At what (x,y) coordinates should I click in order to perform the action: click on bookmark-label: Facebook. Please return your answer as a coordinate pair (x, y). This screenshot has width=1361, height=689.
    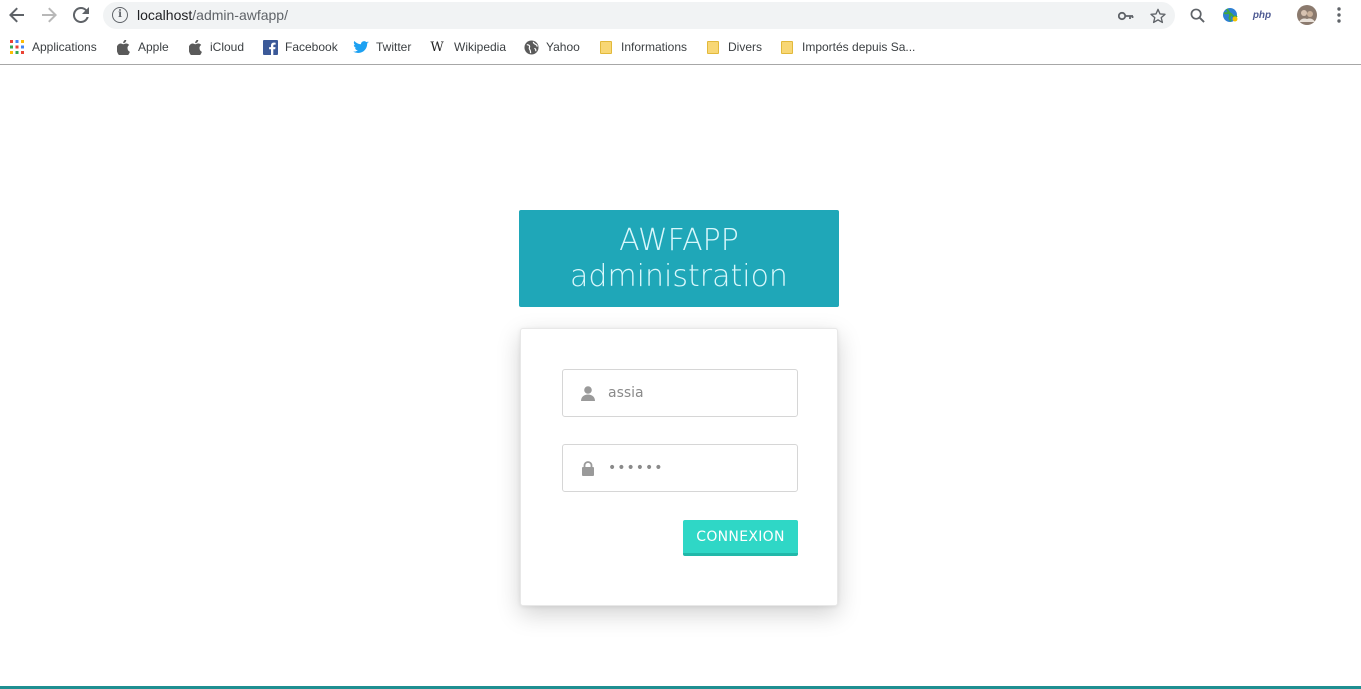
    Looking at the image, I should click on (311, 47).